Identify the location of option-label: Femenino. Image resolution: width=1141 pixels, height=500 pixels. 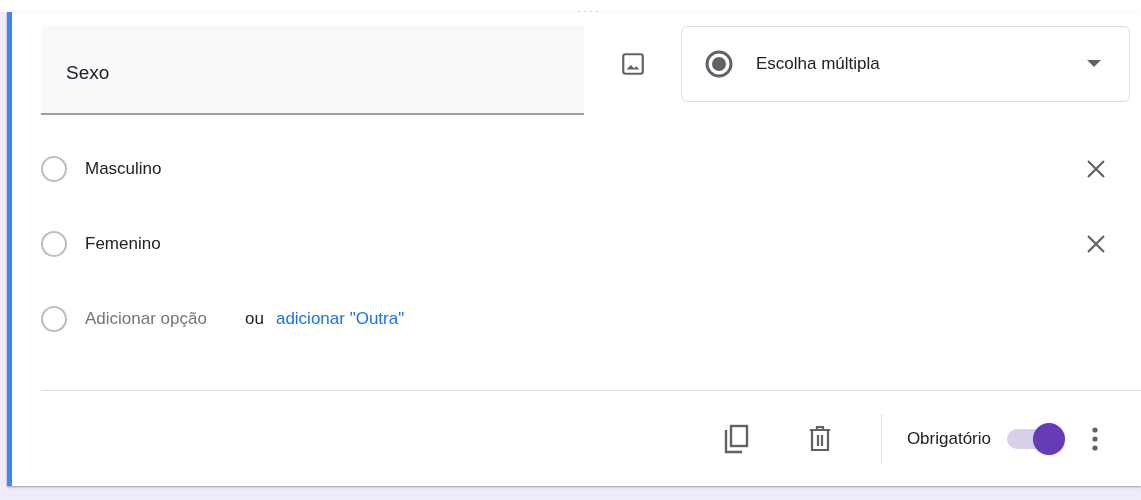
(584, 243).